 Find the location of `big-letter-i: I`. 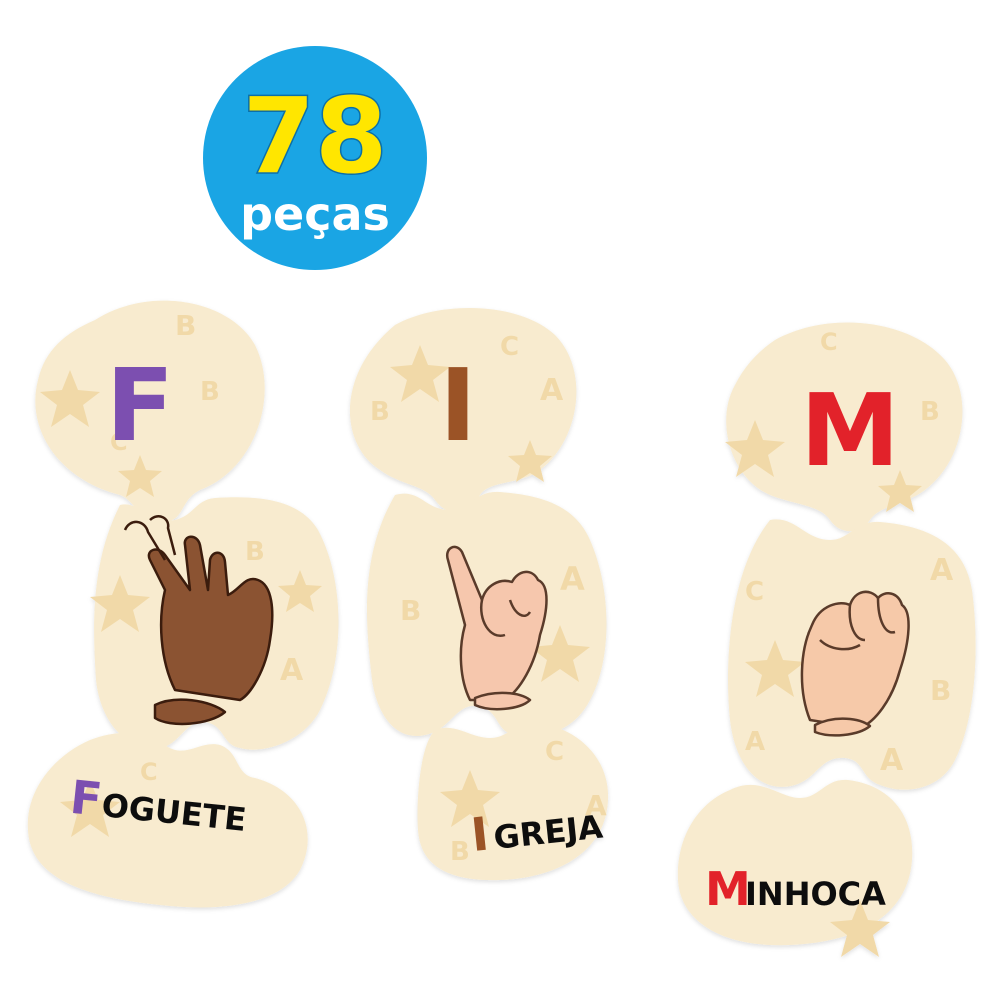

big-letter-i: I is located at coordinates (457, 405).